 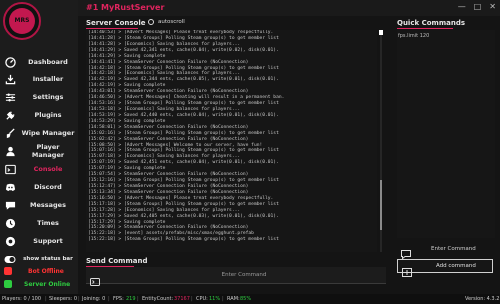 I want to click on show-status-bar-label: show status bar, so click(x=48, y=259).